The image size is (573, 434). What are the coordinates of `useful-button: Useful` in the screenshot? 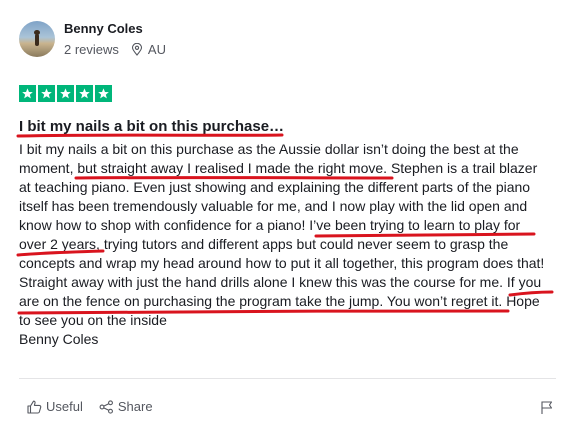 It's located at (55, 406).